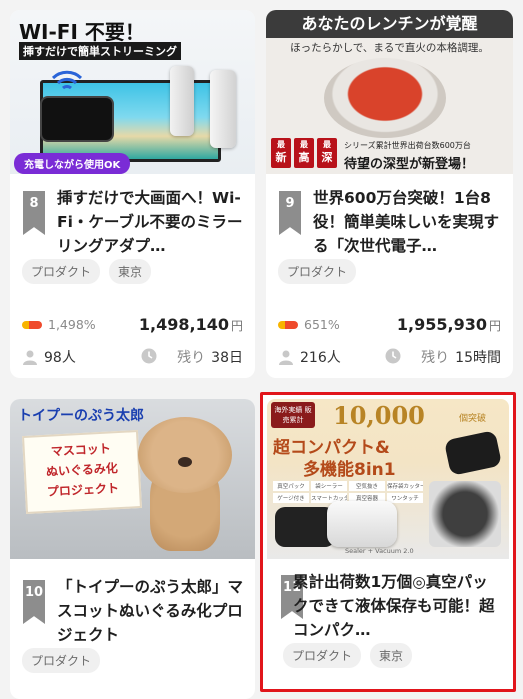 This screenshot has width=523, height=699. Describe the element at coordinates (389, 24) in the screenshot. I see `image-headline: あなたのレンチンが覚醒` at that location.